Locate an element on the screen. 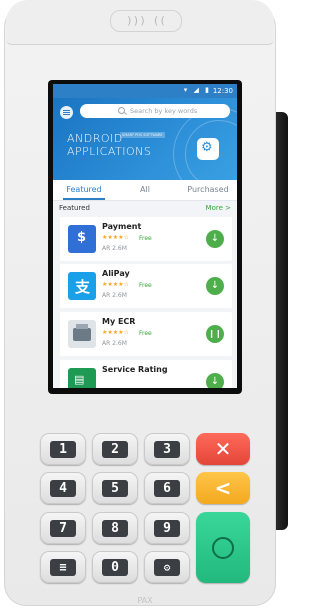 The width and height of the screenshot is (320, 610). status-bar: ▾ ◢ ▮ 12:30 is located at coordinates (145, 91).